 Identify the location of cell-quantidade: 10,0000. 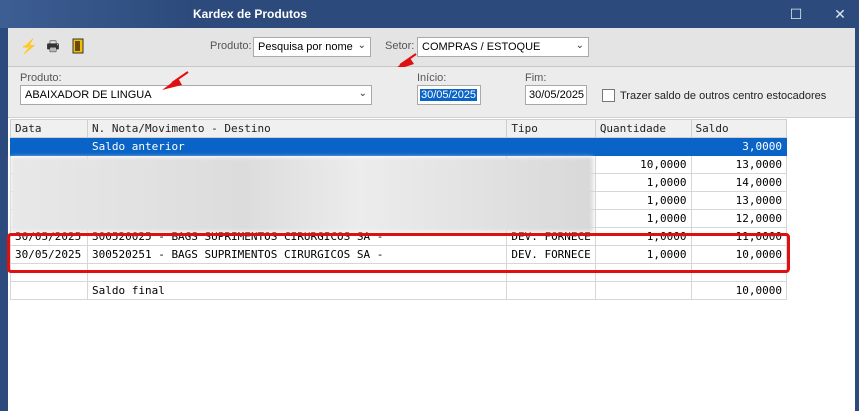
(643, 164).